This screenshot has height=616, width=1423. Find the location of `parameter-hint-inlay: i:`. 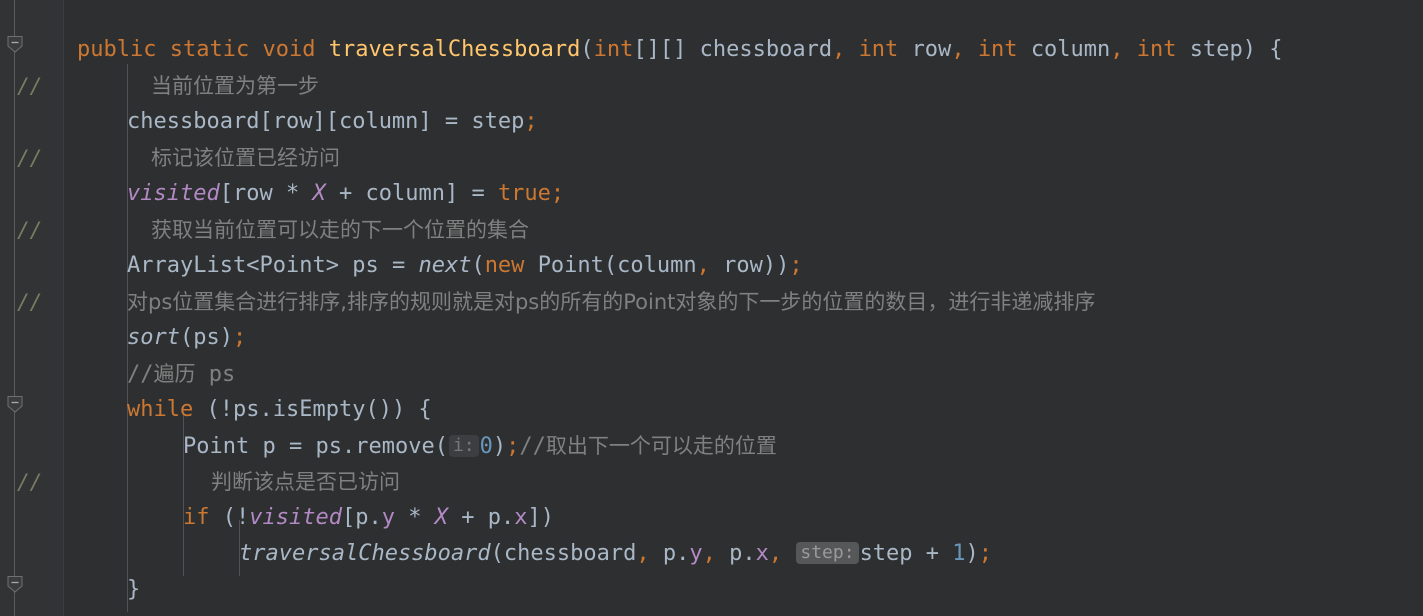

parameter-hint-inlay: i: is located at coordinates (463, 446).